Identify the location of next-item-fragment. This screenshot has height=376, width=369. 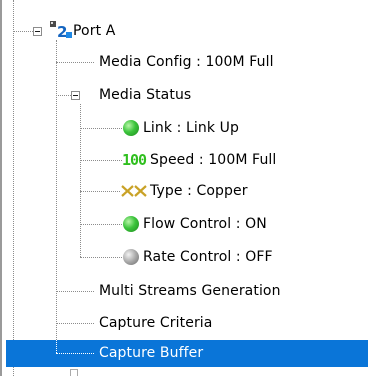
(74, 372).